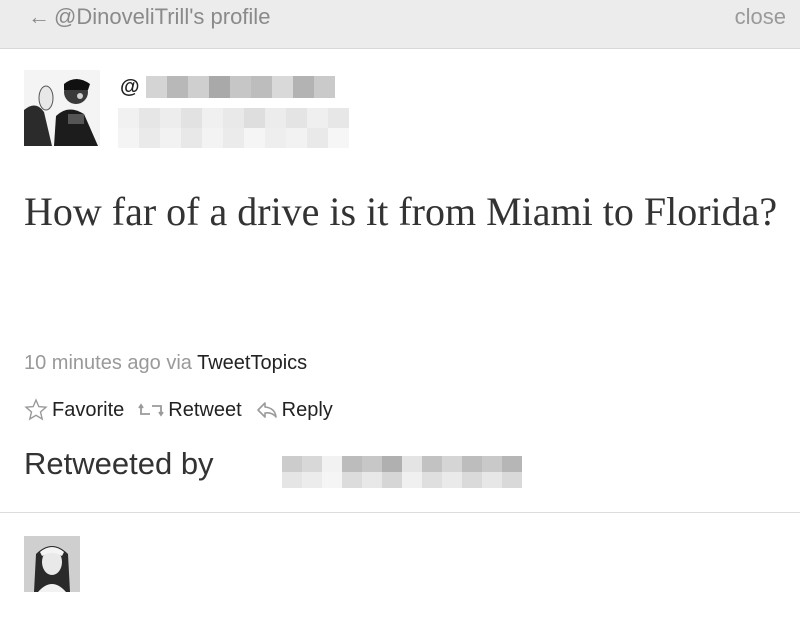 This screenshot has width=800, height=640. I want to click on reply-label: Reply, so click(307, 409).